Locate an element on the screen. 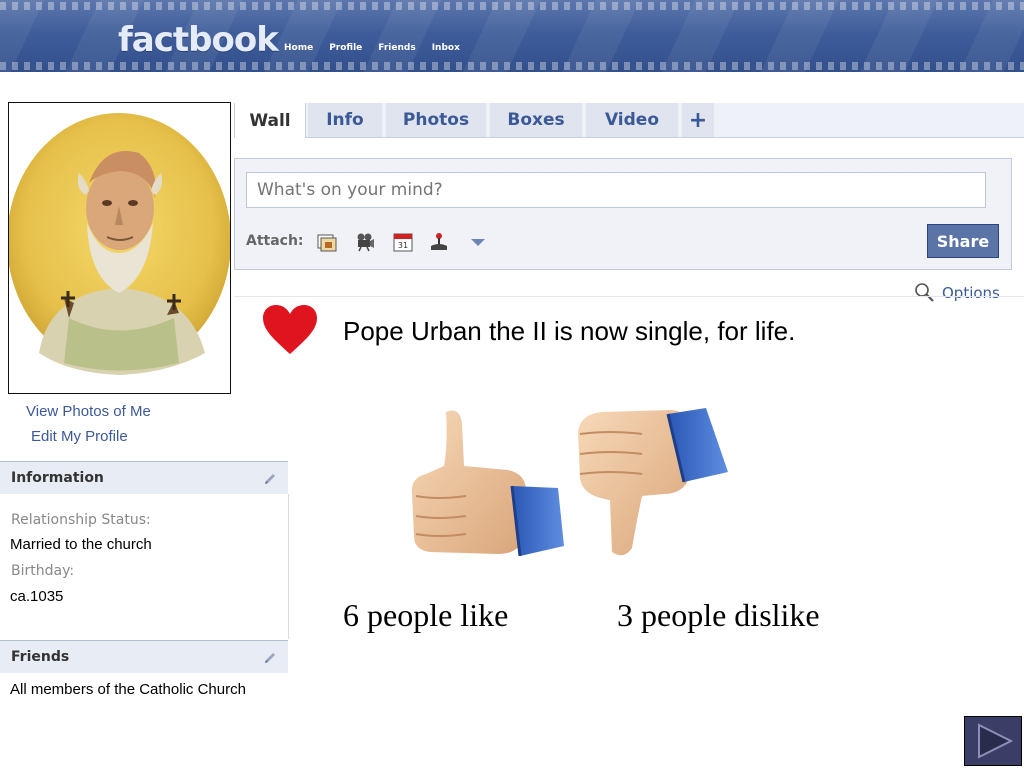 This screenshot has width=1024, height=769. tab-video: Video is located at coordinates (632, 120).